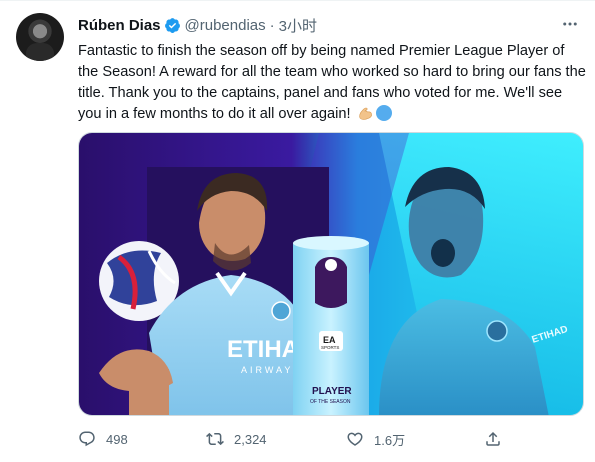 The image size is (595, 462). What do you see at coordinates (332, 391) in the screenshot?
I see `trophy-title: PLAYER` at bounding box center [332, 391].